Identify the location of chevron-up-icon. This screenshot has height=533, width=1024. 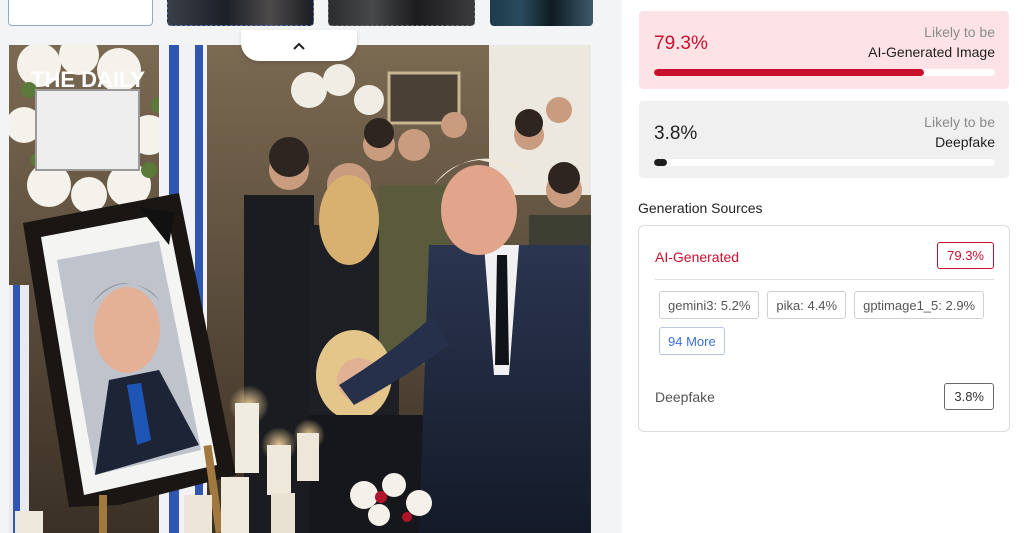
(299, 46).